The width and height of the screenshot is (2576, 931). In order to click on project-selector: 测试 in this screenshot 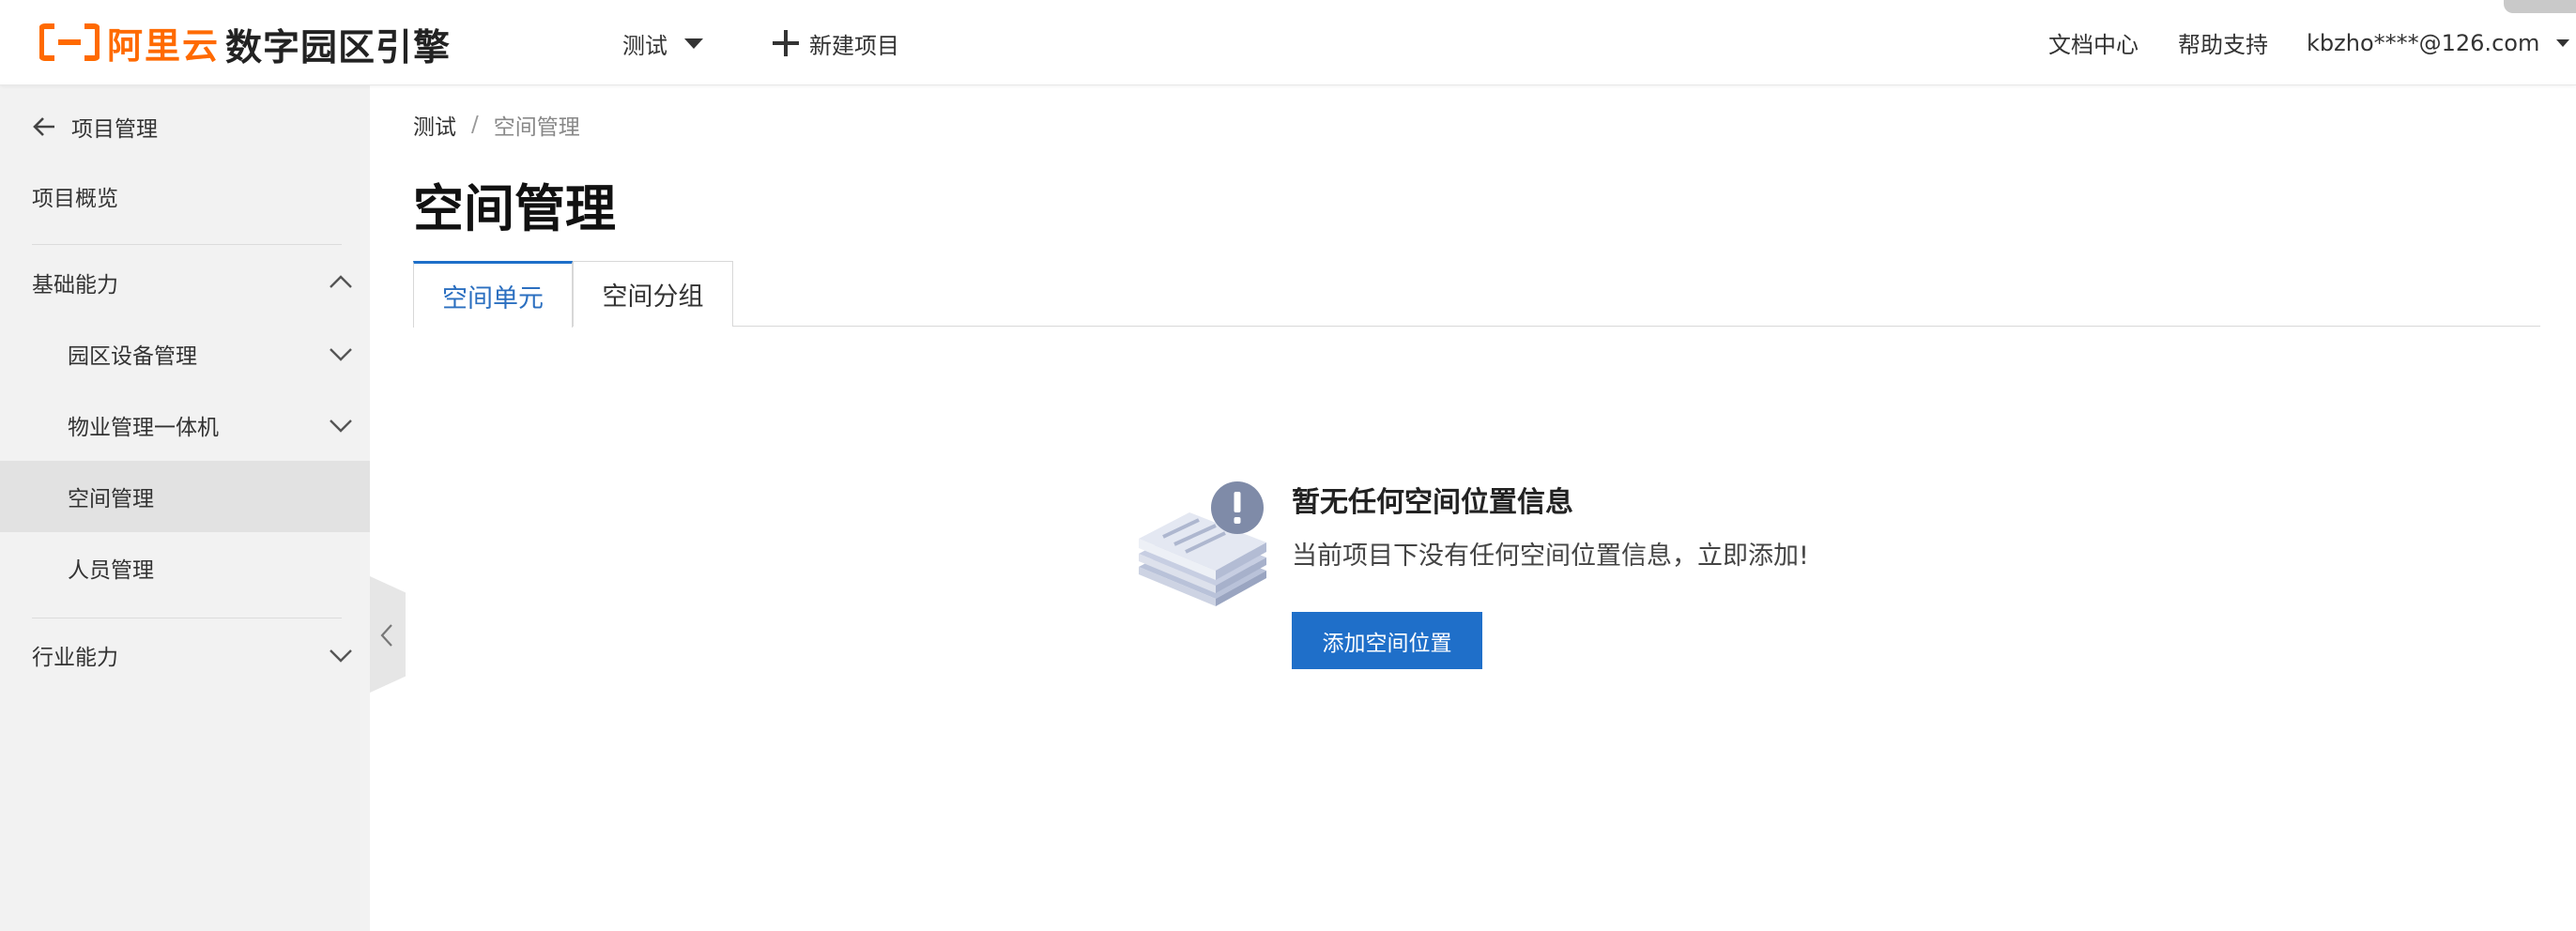, I will do `click(663, 43)`.